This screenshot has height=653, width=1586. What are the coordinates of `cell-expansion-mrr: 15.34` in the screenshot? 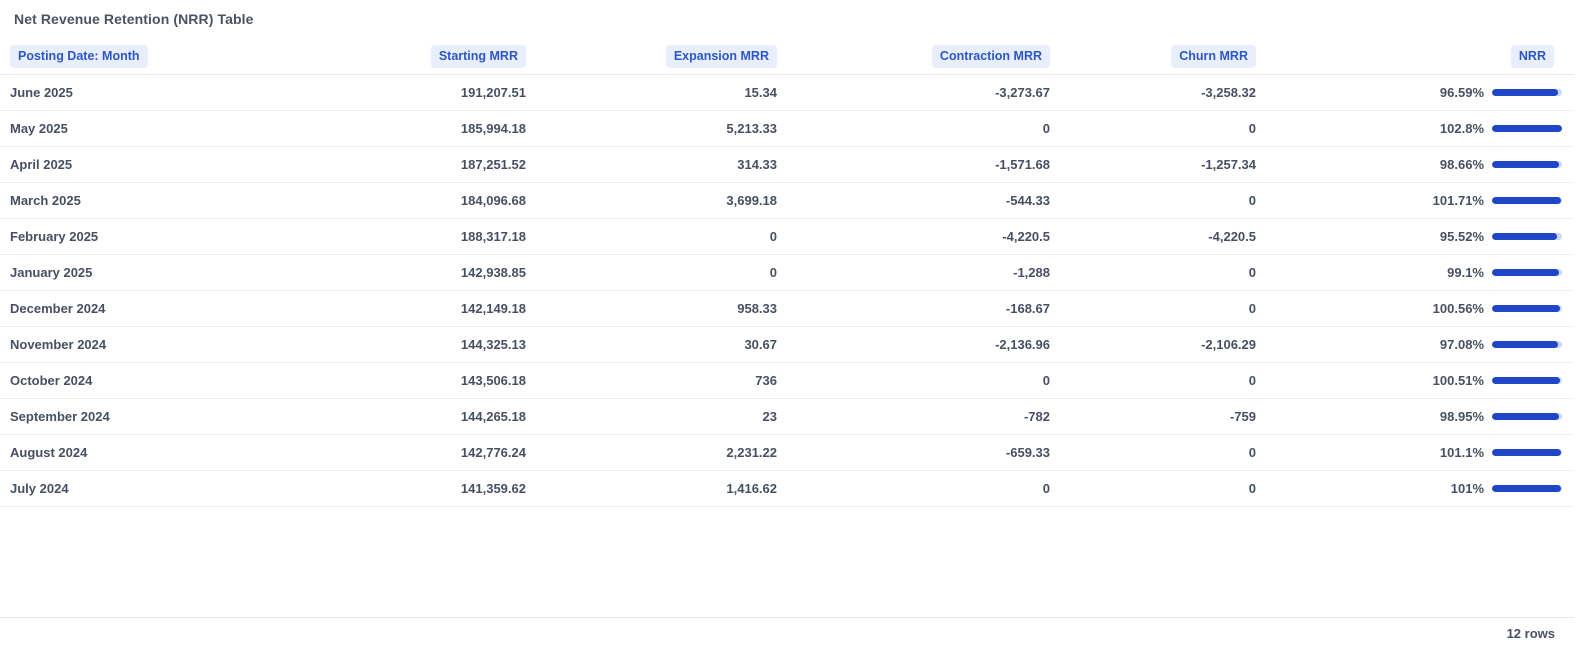 It's located at (760, 92).